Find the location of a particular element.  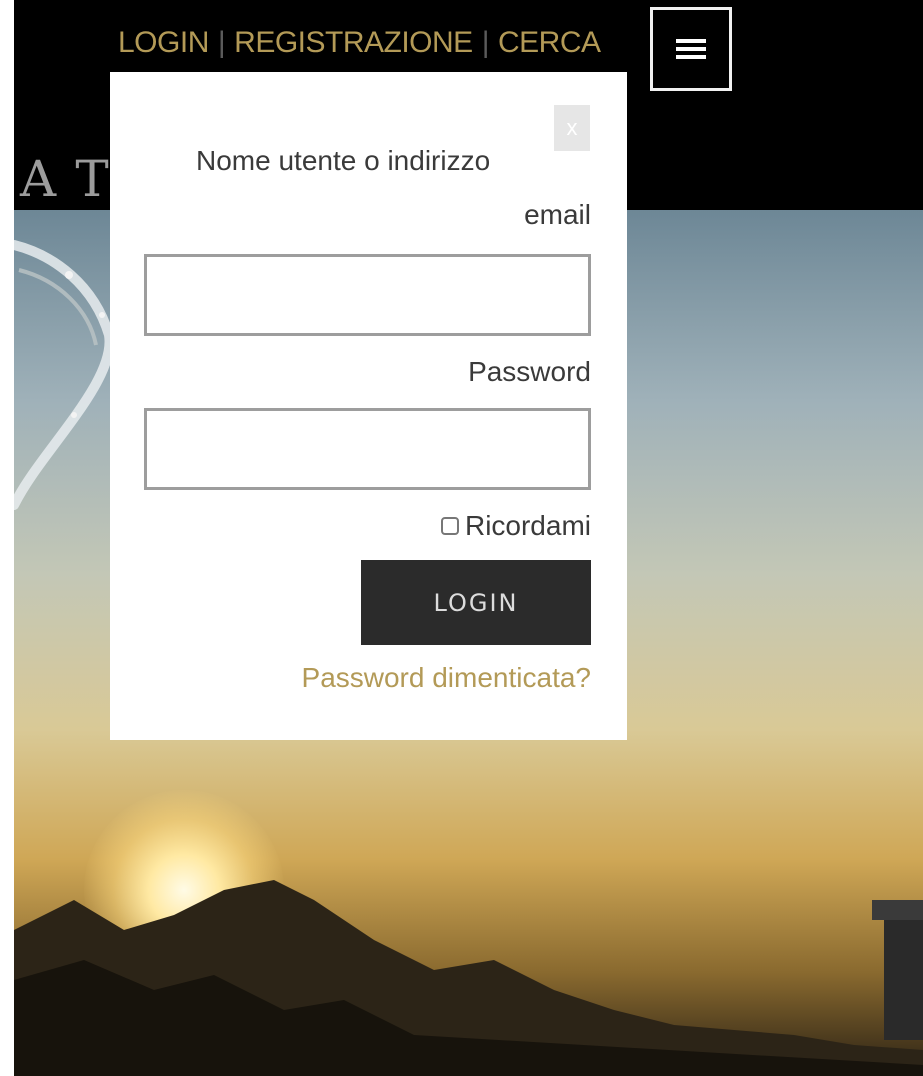

menu-button is located at coordinates (691, 49).